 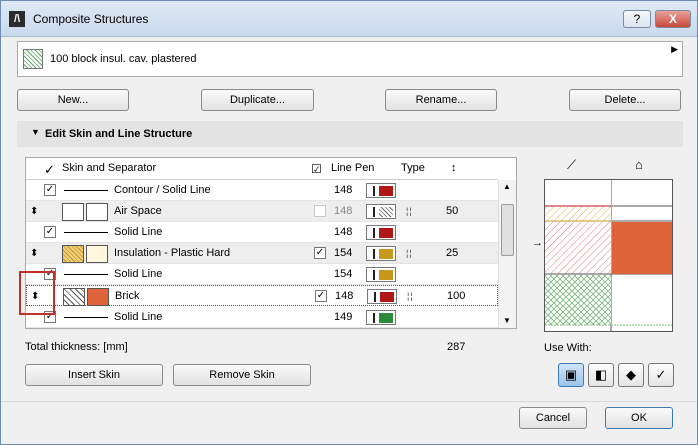 I want to click on section-header: ▼ Edit Skin and Line Structure, so click(x=350, y=134).